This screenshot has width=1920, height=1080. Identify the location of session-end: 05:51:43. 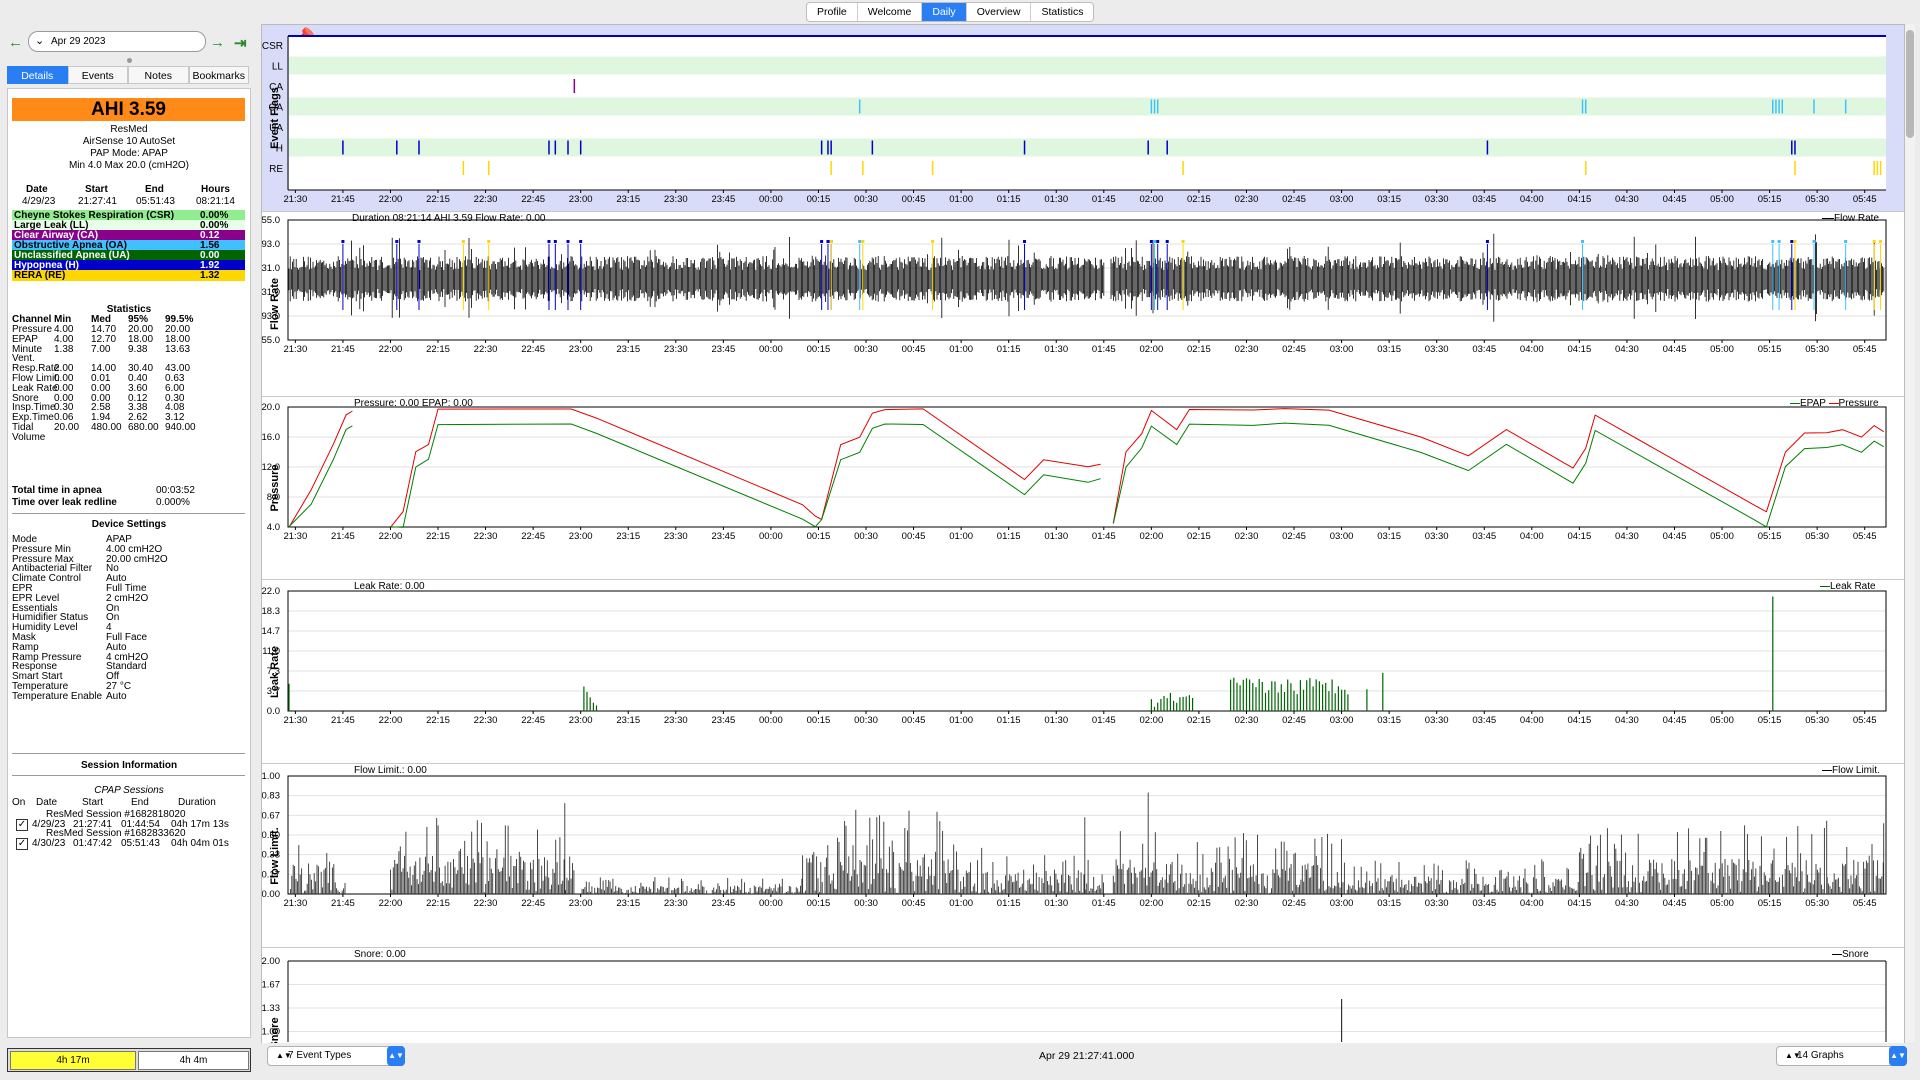
(140, 843).